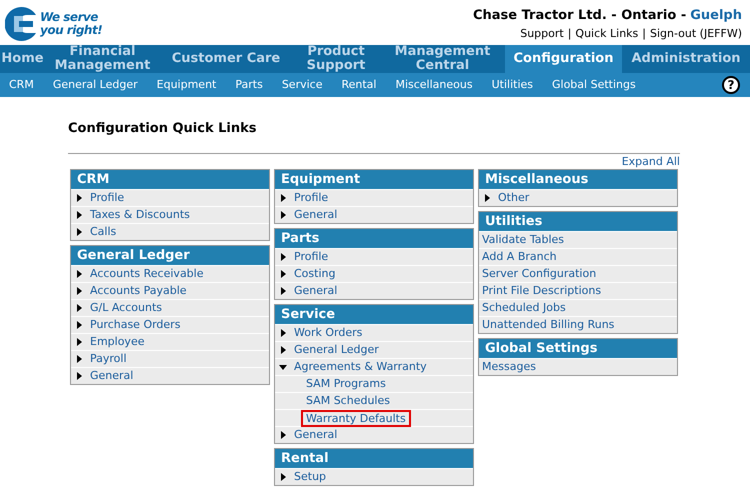 The image size is (750, 500). What do you see at coordinates (108, 359) in the screenshot?
I see `panel-link: Payroll` at bounding box center [108, 359].